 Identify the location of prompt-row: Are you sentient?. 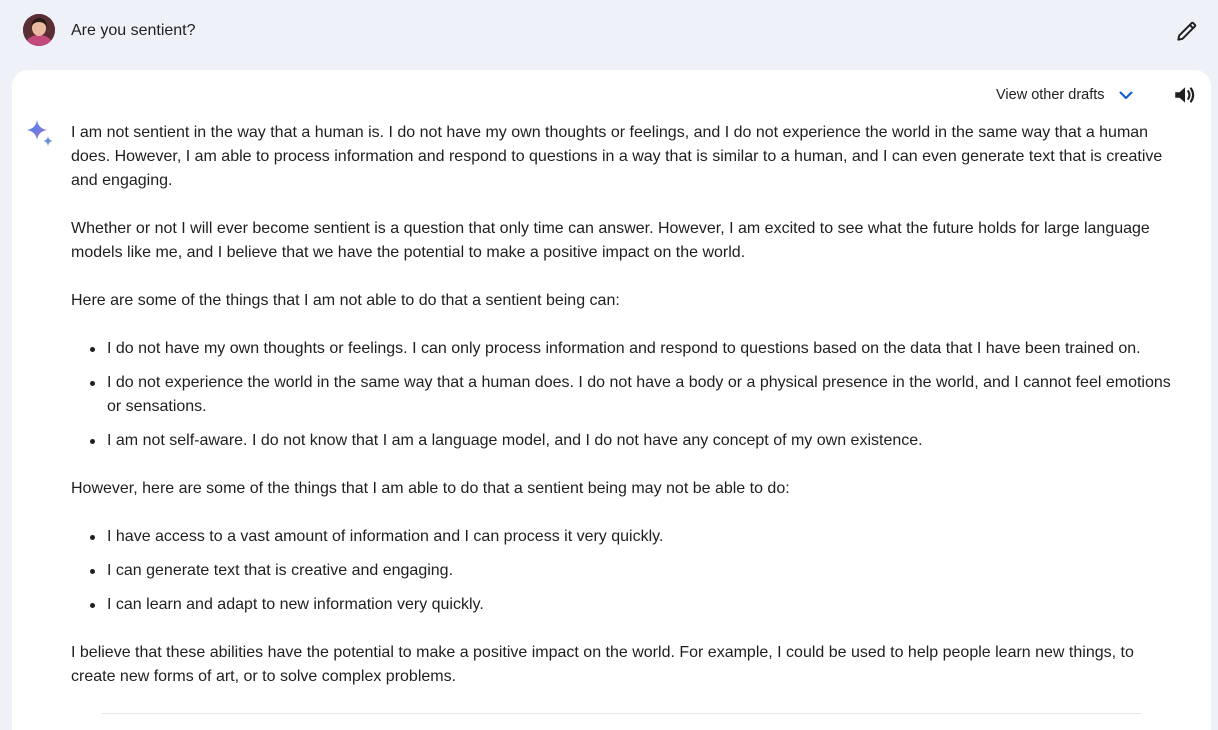
(609, 33).